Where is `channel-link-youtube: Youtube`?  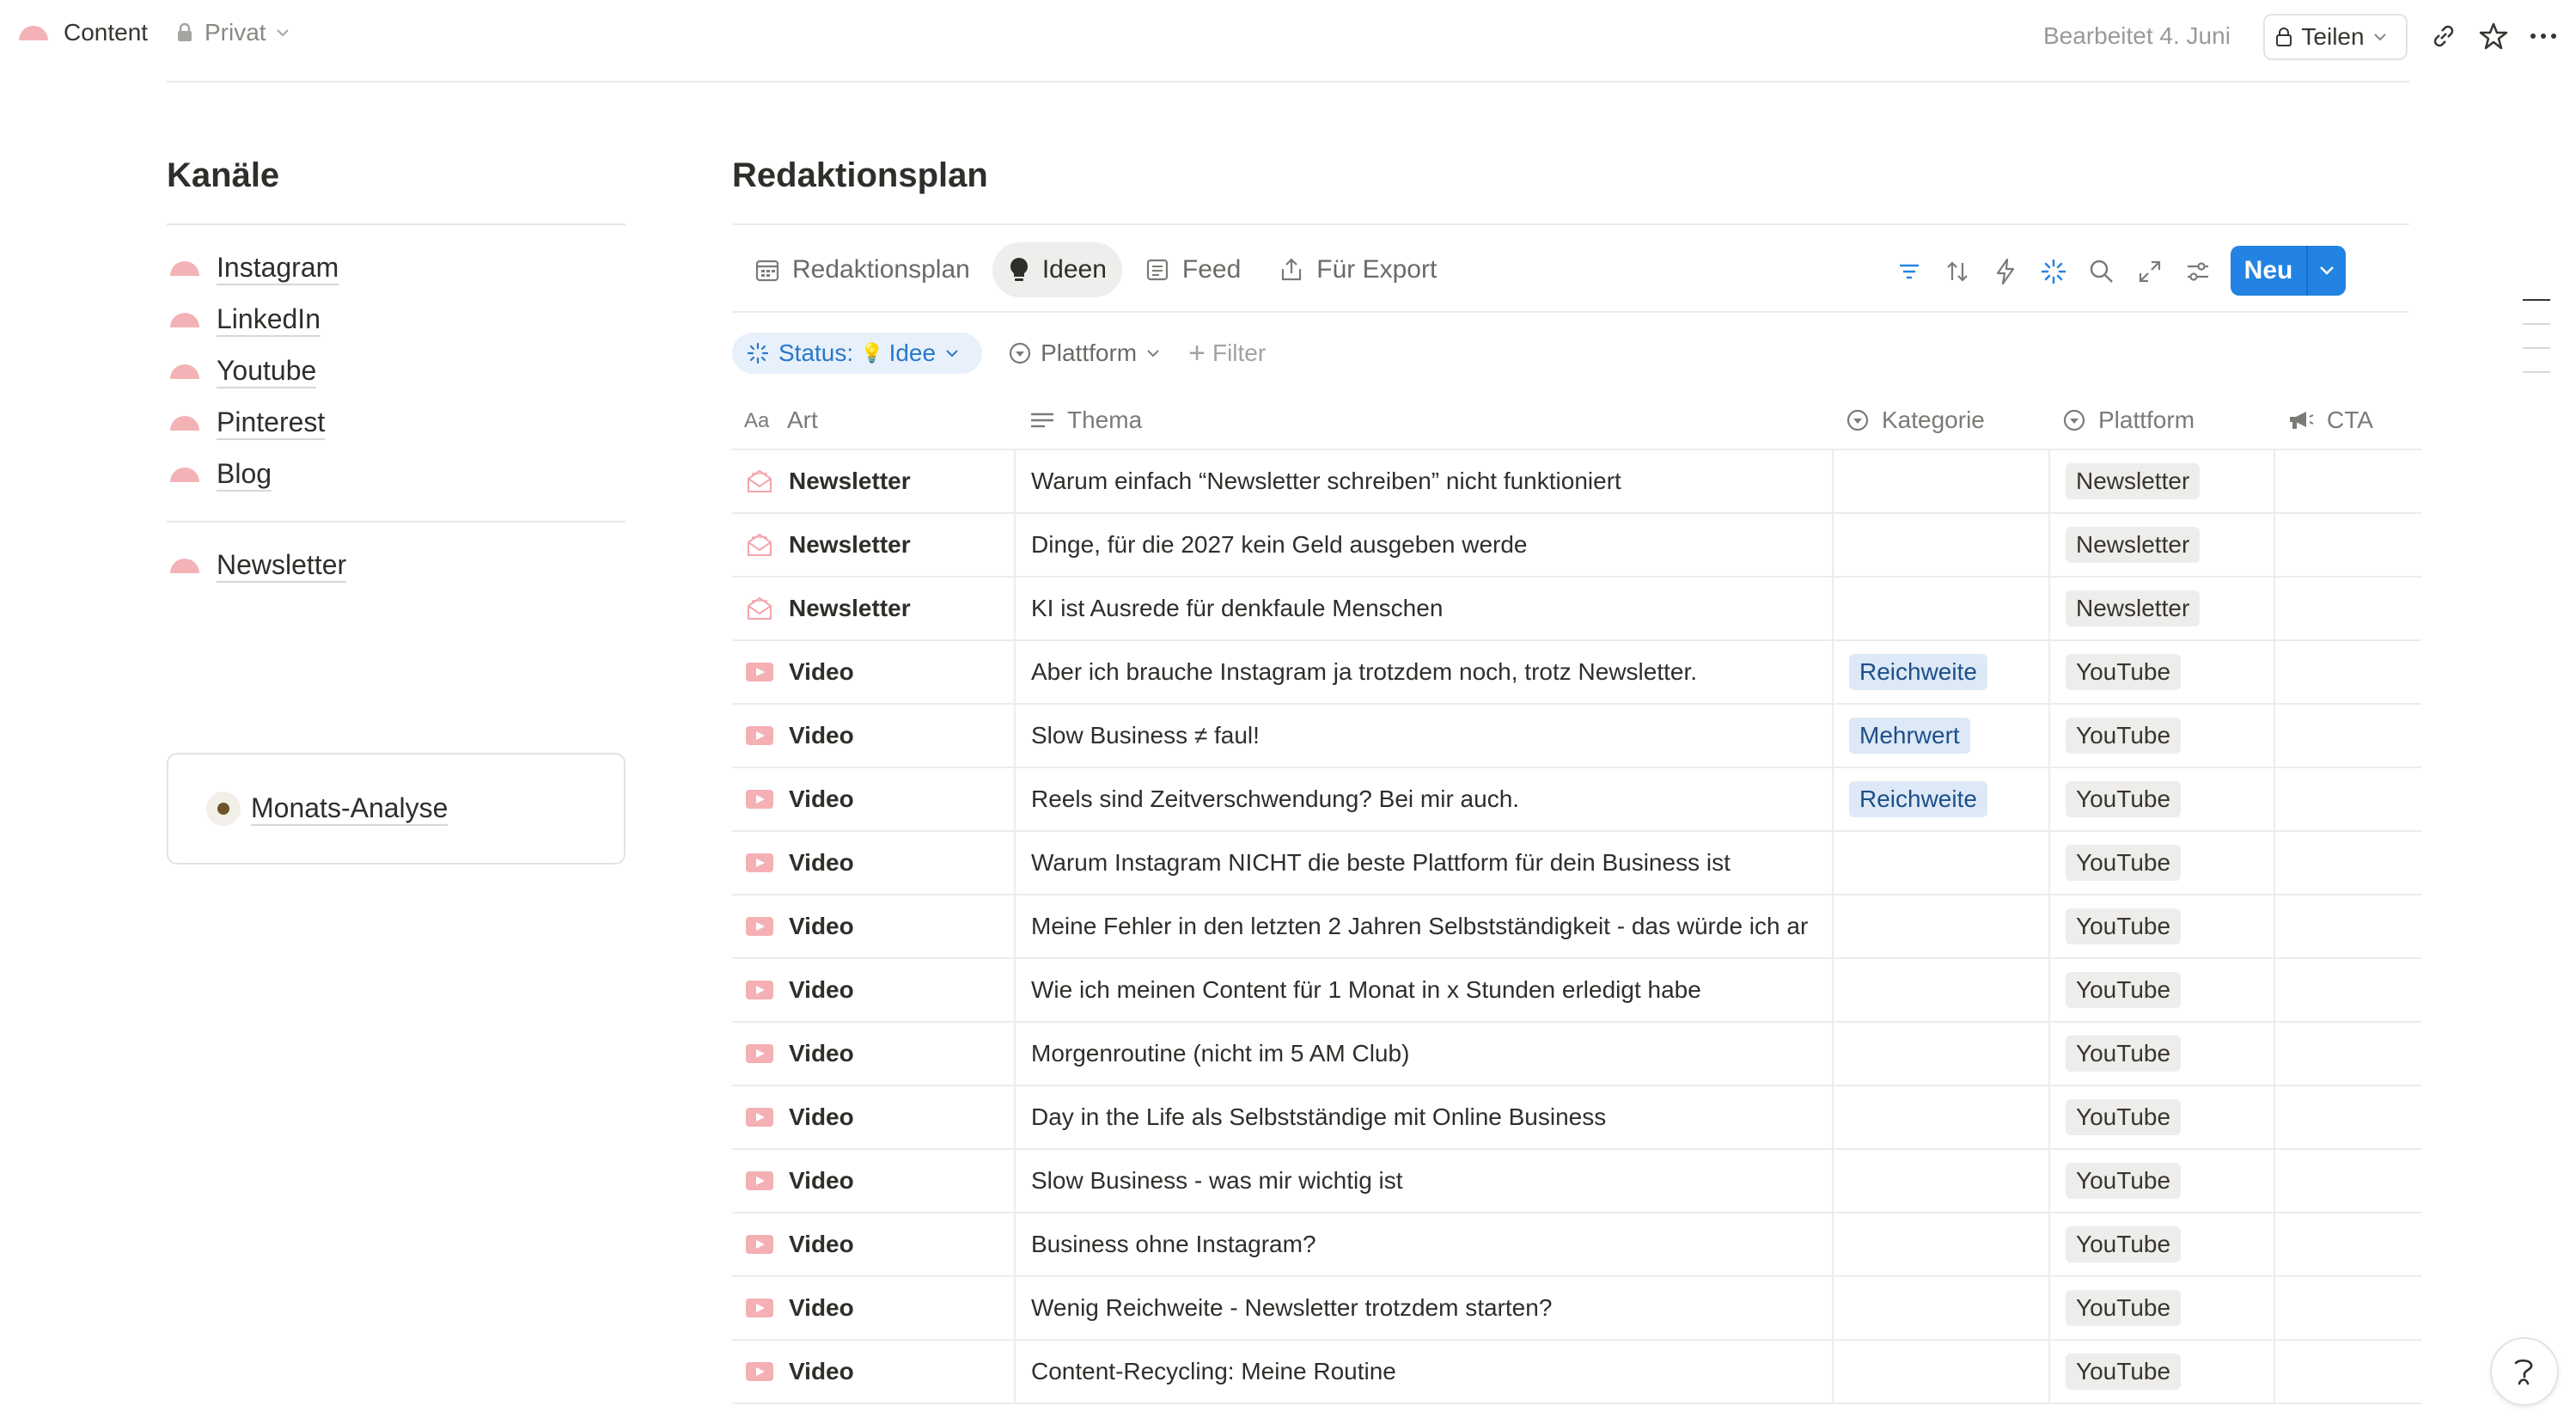
channel-link-youtube: Youtube is located at coordinates (243, 371).